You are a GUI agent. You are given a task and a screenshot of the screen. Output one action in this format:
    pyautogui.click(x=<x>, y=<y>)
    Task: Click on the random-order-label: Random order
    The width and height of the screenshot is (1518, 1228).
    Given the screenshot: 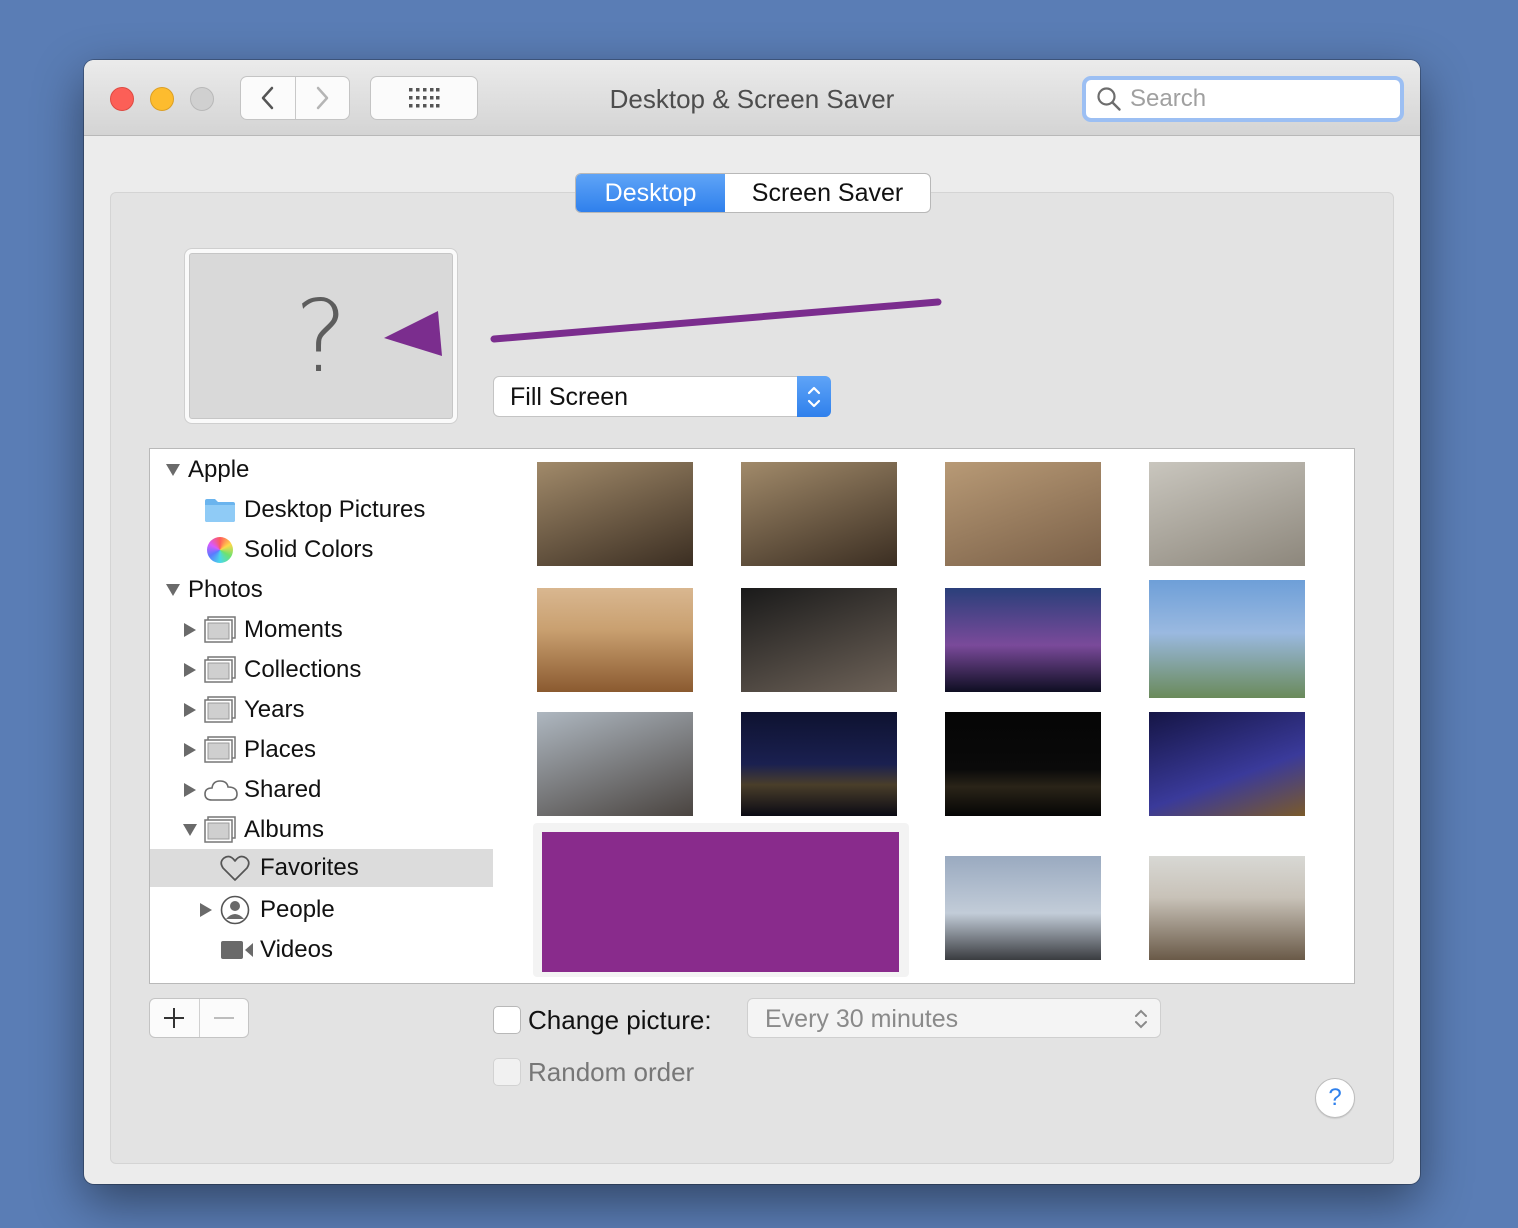 What is the action you would take?
    pyautogui.click(x=611, y=1072)
    